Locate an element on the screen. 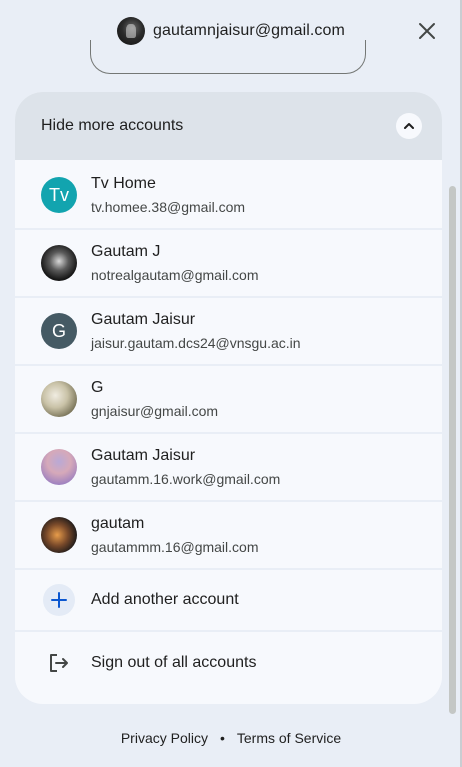  close-button is located at coordinates (427, 31).